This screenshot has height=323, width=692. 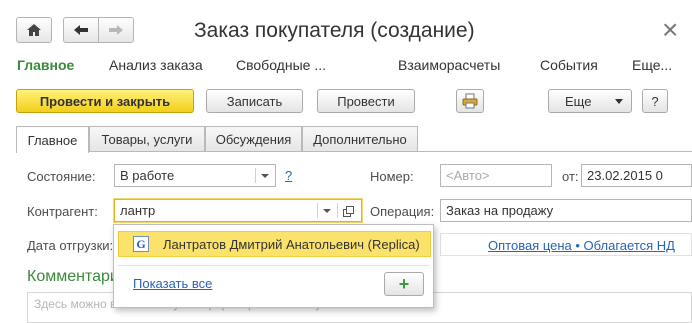 I want to click on counterparty-value: лантр, so click(x=138, y=210).